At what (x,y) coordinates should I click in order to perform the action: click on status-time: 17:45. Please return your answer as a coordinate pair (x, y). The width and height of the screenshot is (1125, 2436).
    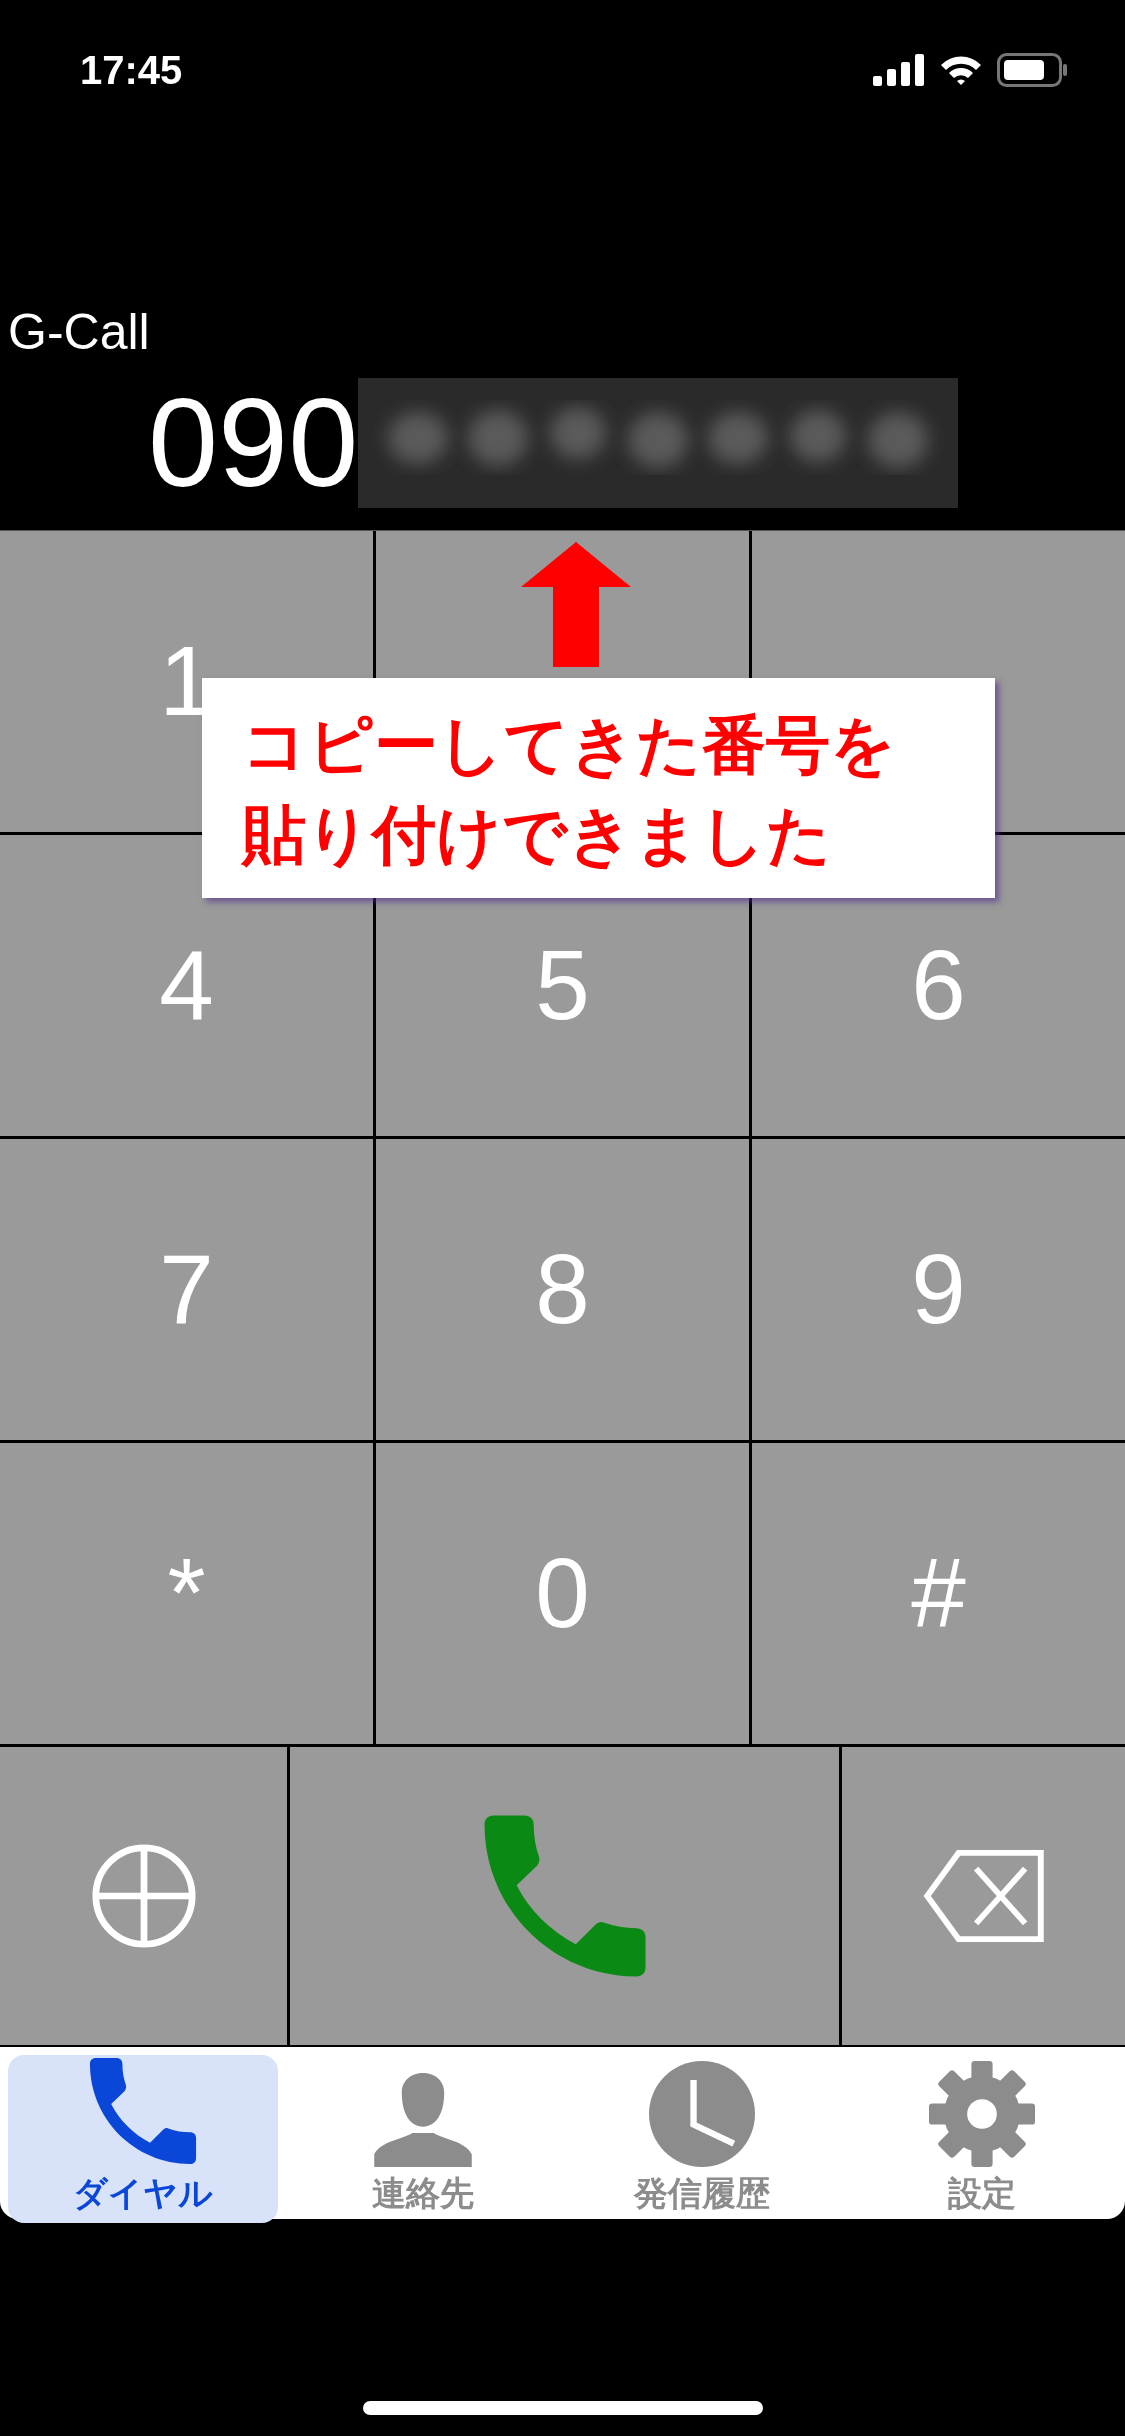
    Looking at the image, I should click on (131, 70).